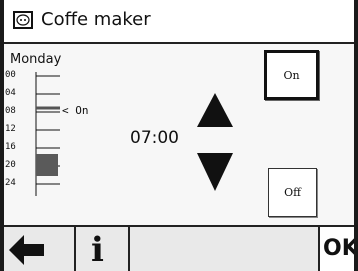 This screenshot has width=358, height=271. What do you see at coordinates (10, 75) in the screenshot?
I see `hour-tick-label: 00` at bounding box center [10, 75].